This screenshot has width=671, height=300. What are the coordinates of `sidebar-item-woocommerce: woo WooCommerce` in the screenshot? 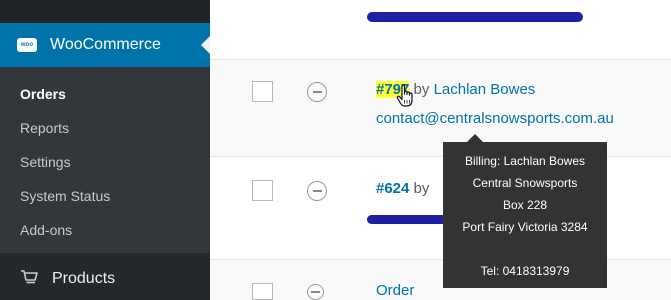 It's located at (105, 45).